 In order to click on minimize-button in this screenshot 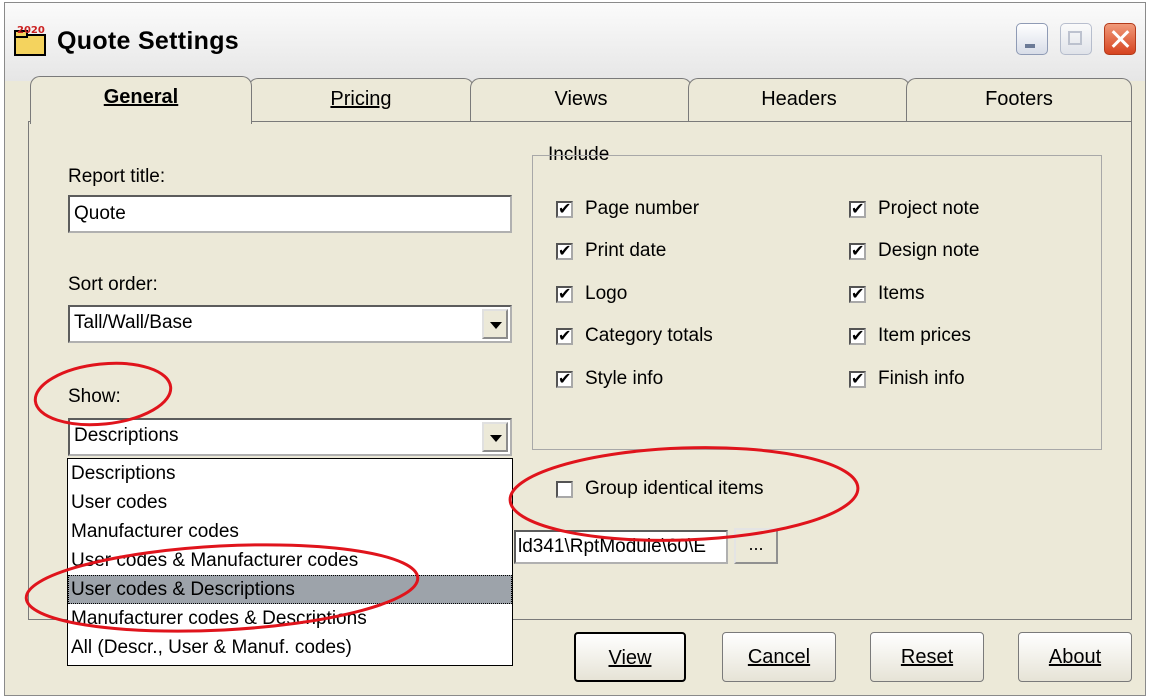, I will do `click(1032, 39)`.